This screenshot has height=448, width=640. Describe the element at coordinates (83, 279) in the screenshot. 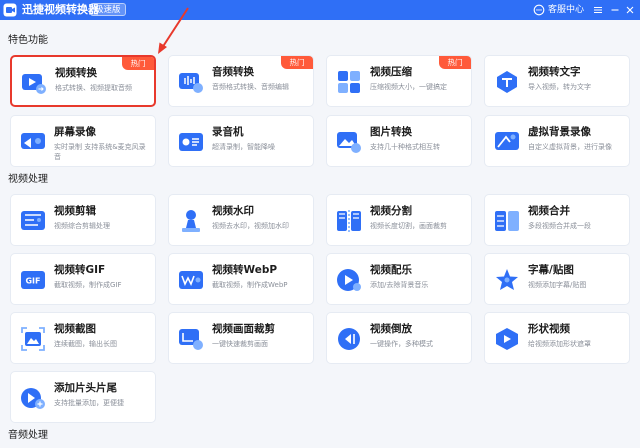

I see `card-video-to-gif: GIF 视频转GIF 截取视频，制作成GIF` at that location.